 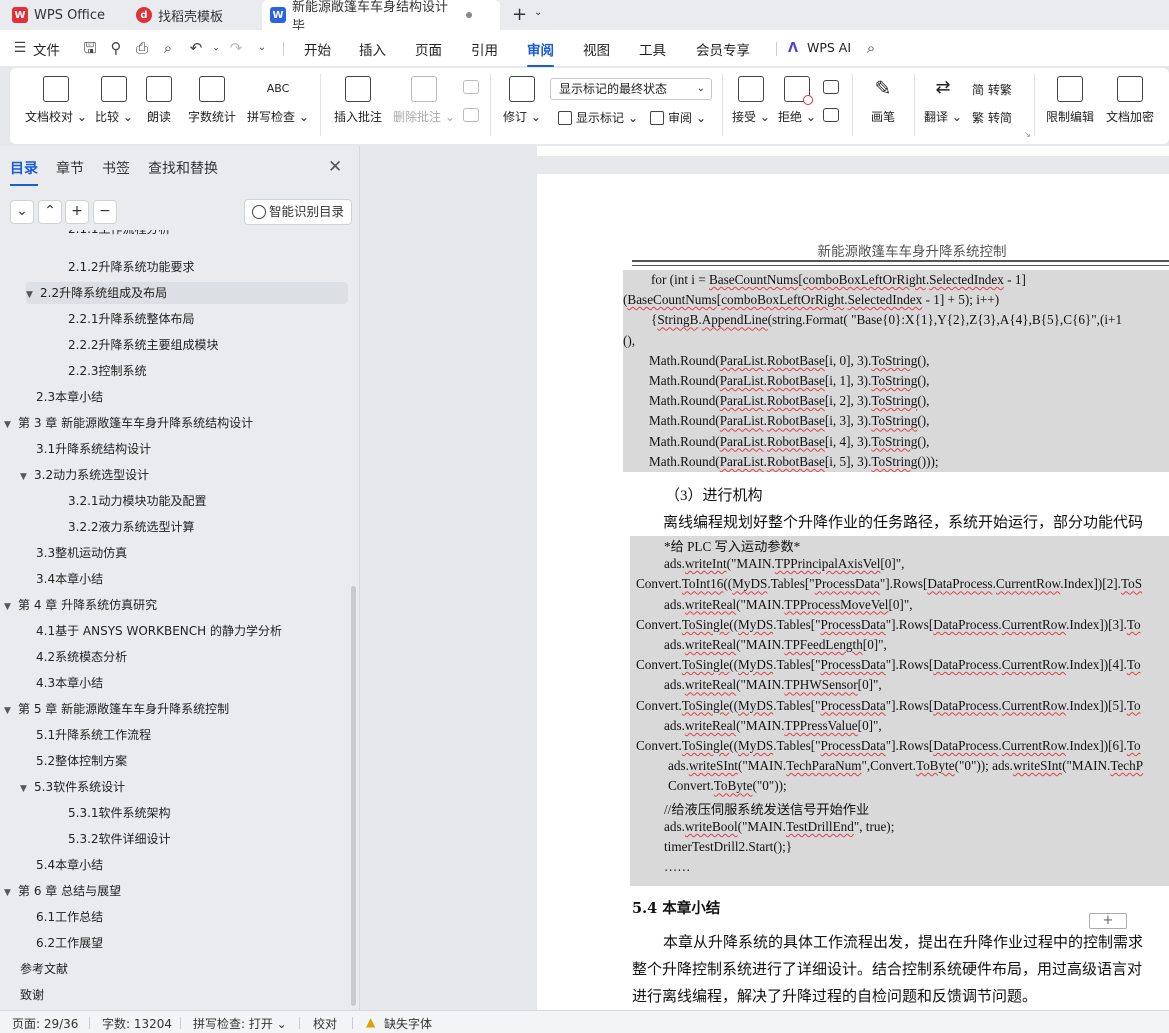 I want to click on file-menu: 文件, so click(x=46, y=49).